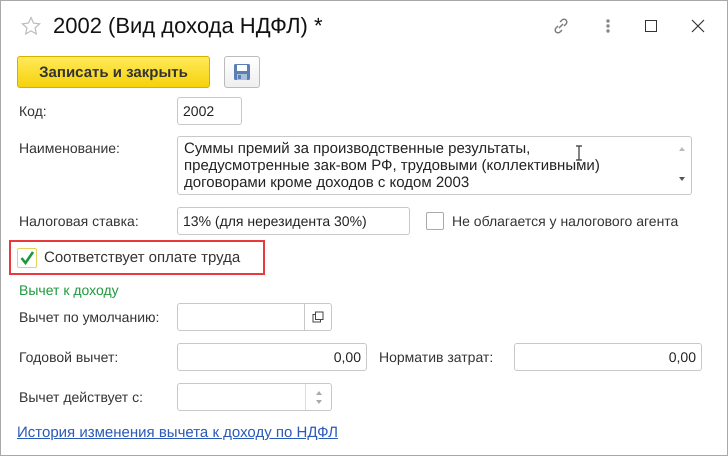 The image size is (728, 456). Describe the element at coordinates (142, 257) in the screenshot. I see `checkbox-label: Соответствует оплате труда` at that location.